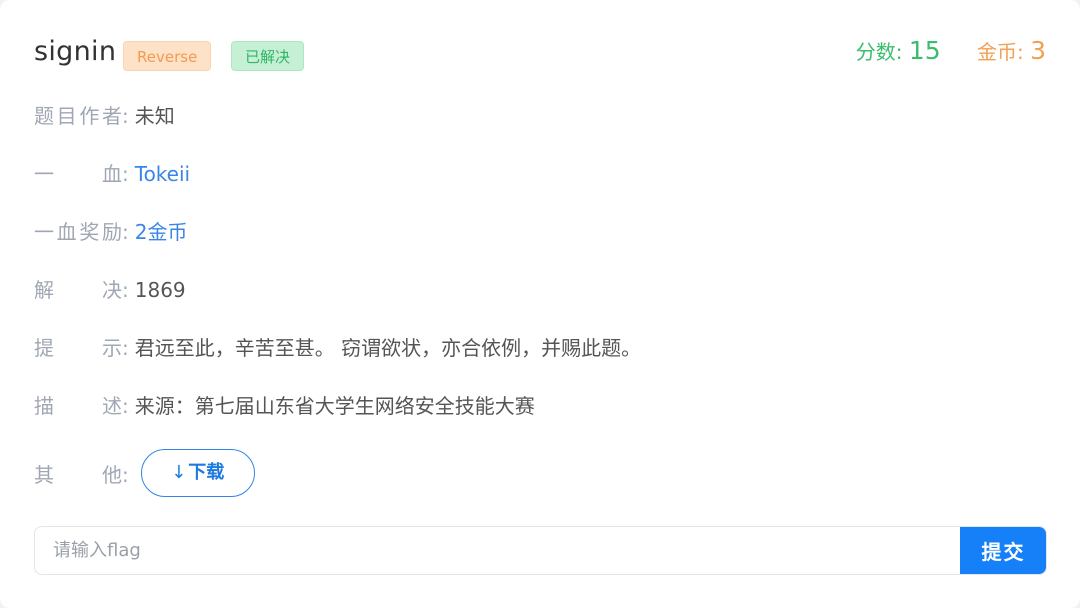 This screenshot has height=608, width=1080. I want to click on first-blood-reward-row: 一血奖励: 2金币, so click(110, 232).